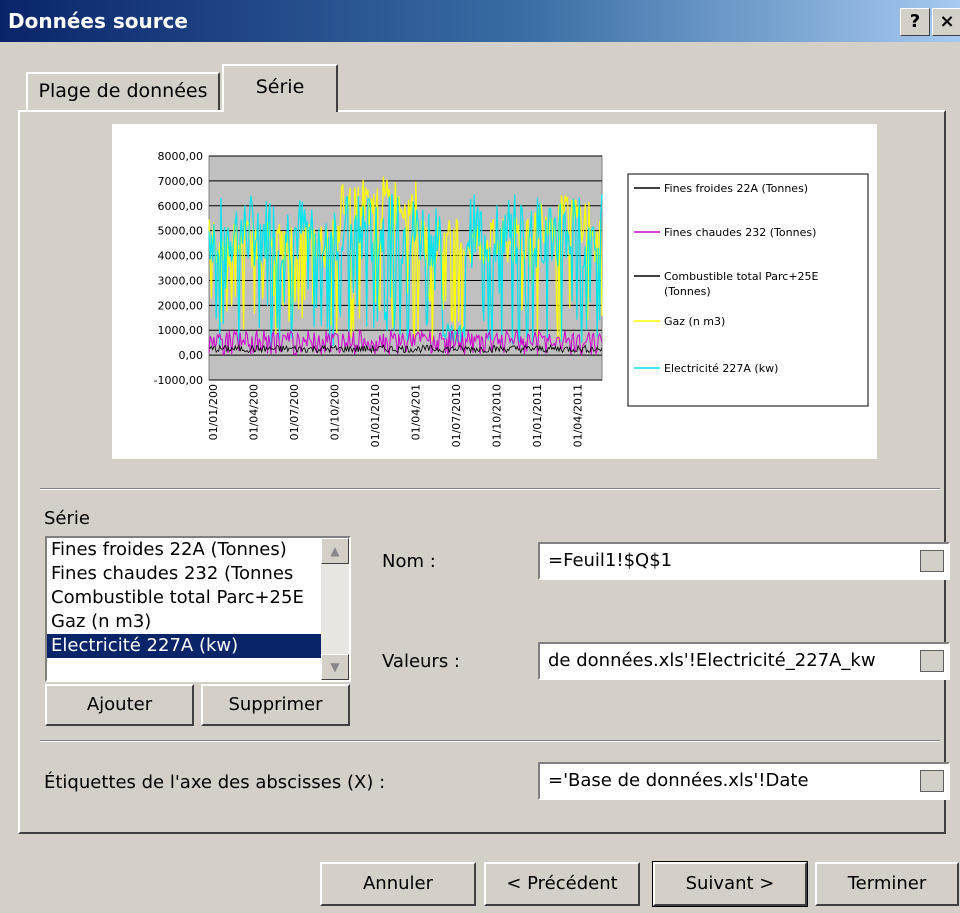 This screenshot has width=960, height=913. I want to click on axis-labels-value: ='Base de données.xls'!Date, so click(678, 780).